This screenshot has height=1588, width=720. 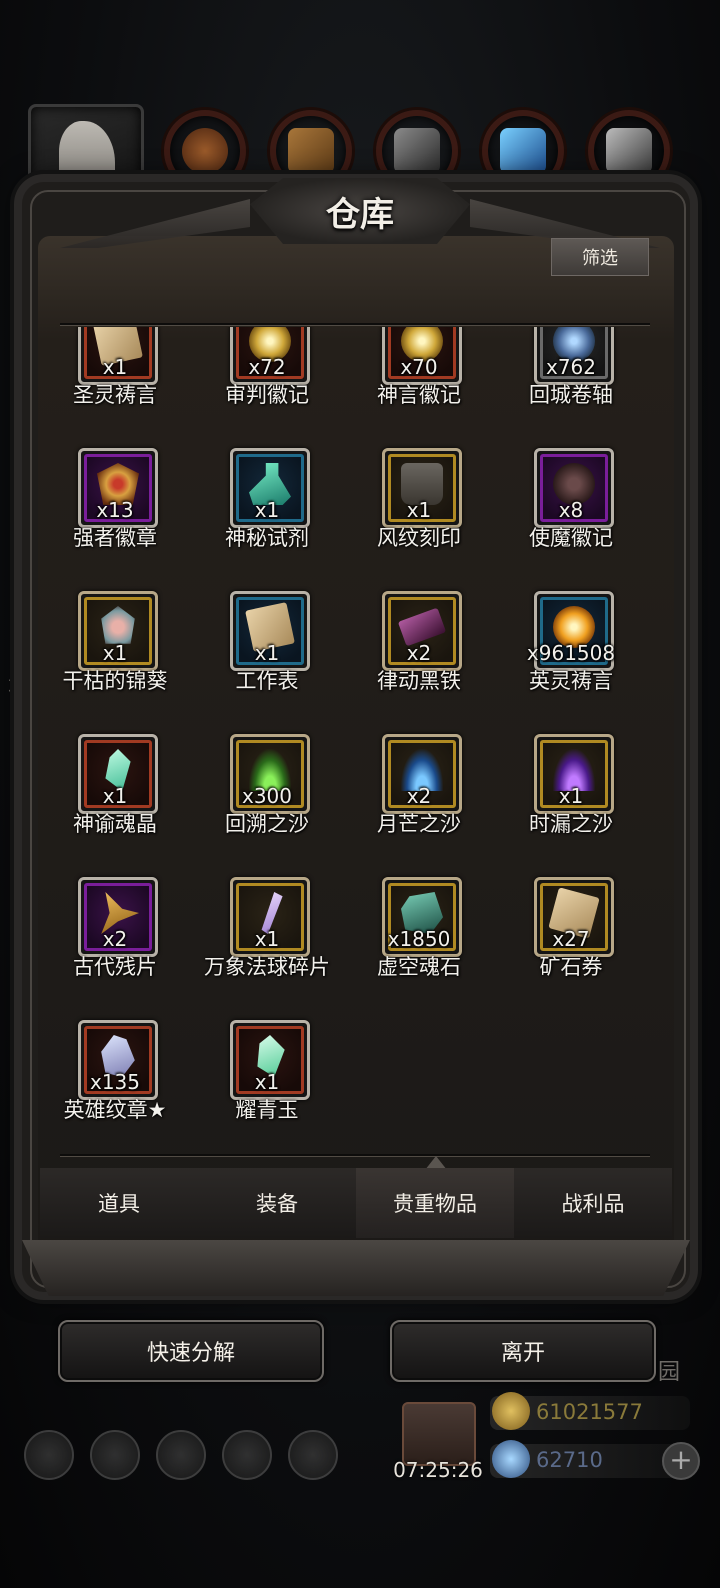 I want to click on inventory-item: x1850 虚空魂石, so click(x=428, y=938).